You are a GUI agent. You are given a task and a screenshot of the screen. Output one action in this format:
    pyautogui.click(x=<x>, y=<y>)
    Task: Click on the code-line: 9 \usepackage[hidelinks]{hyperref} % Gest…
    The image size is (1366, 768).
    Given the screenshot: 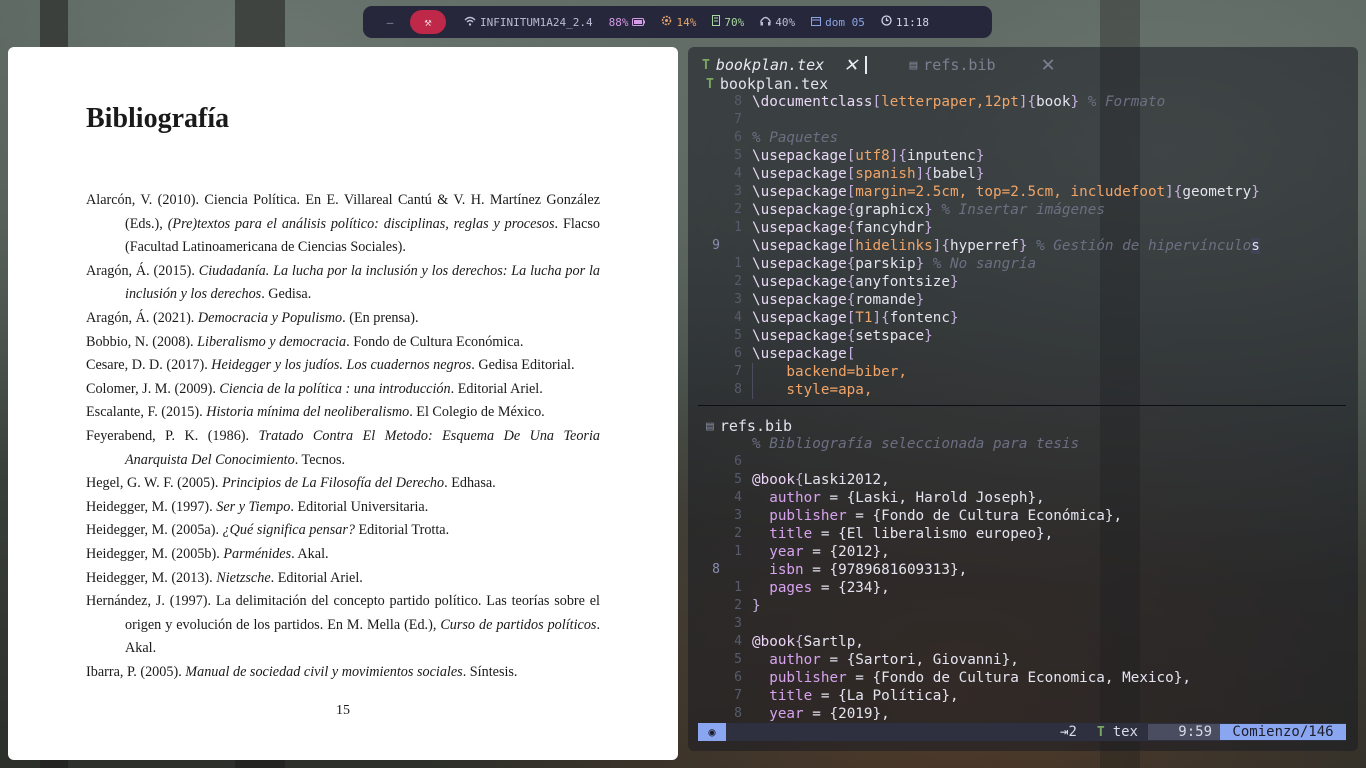 What is the action you would take?
    pyautogui.click(x=1023, y=246)
    